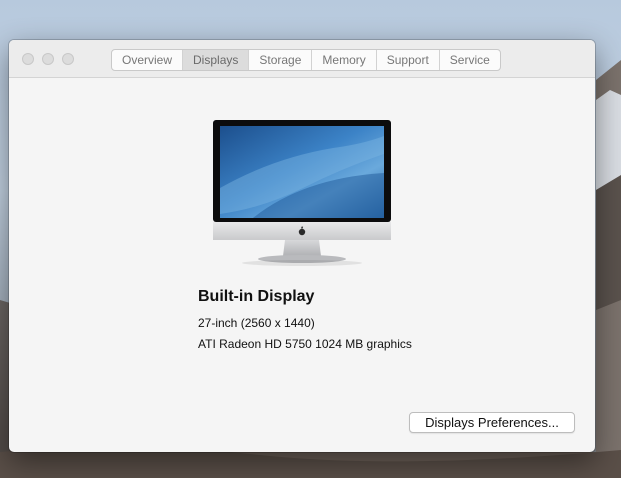 The width and height of the screenshot is (621, 478). I want to click on window-controls, so click(48, 59).